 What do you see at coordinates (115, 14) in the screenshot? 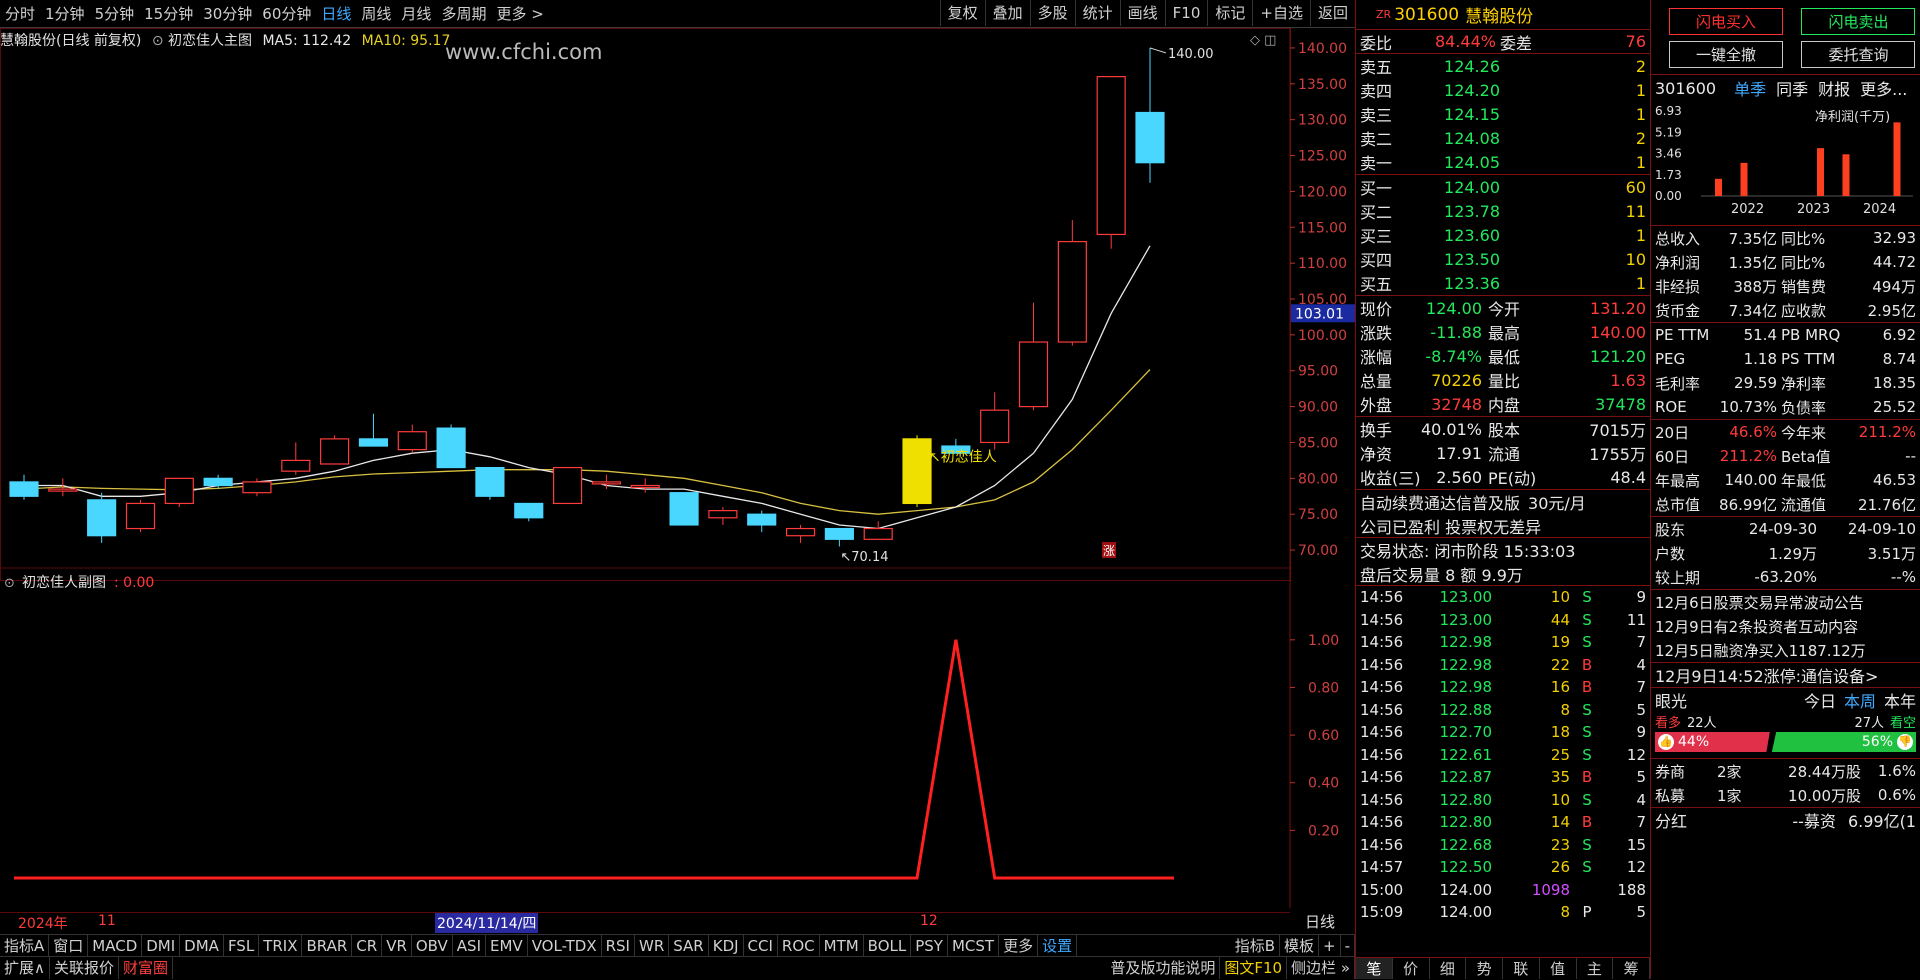
I see `period-btn-2: 5分钟` at bounding box center [115, 14].